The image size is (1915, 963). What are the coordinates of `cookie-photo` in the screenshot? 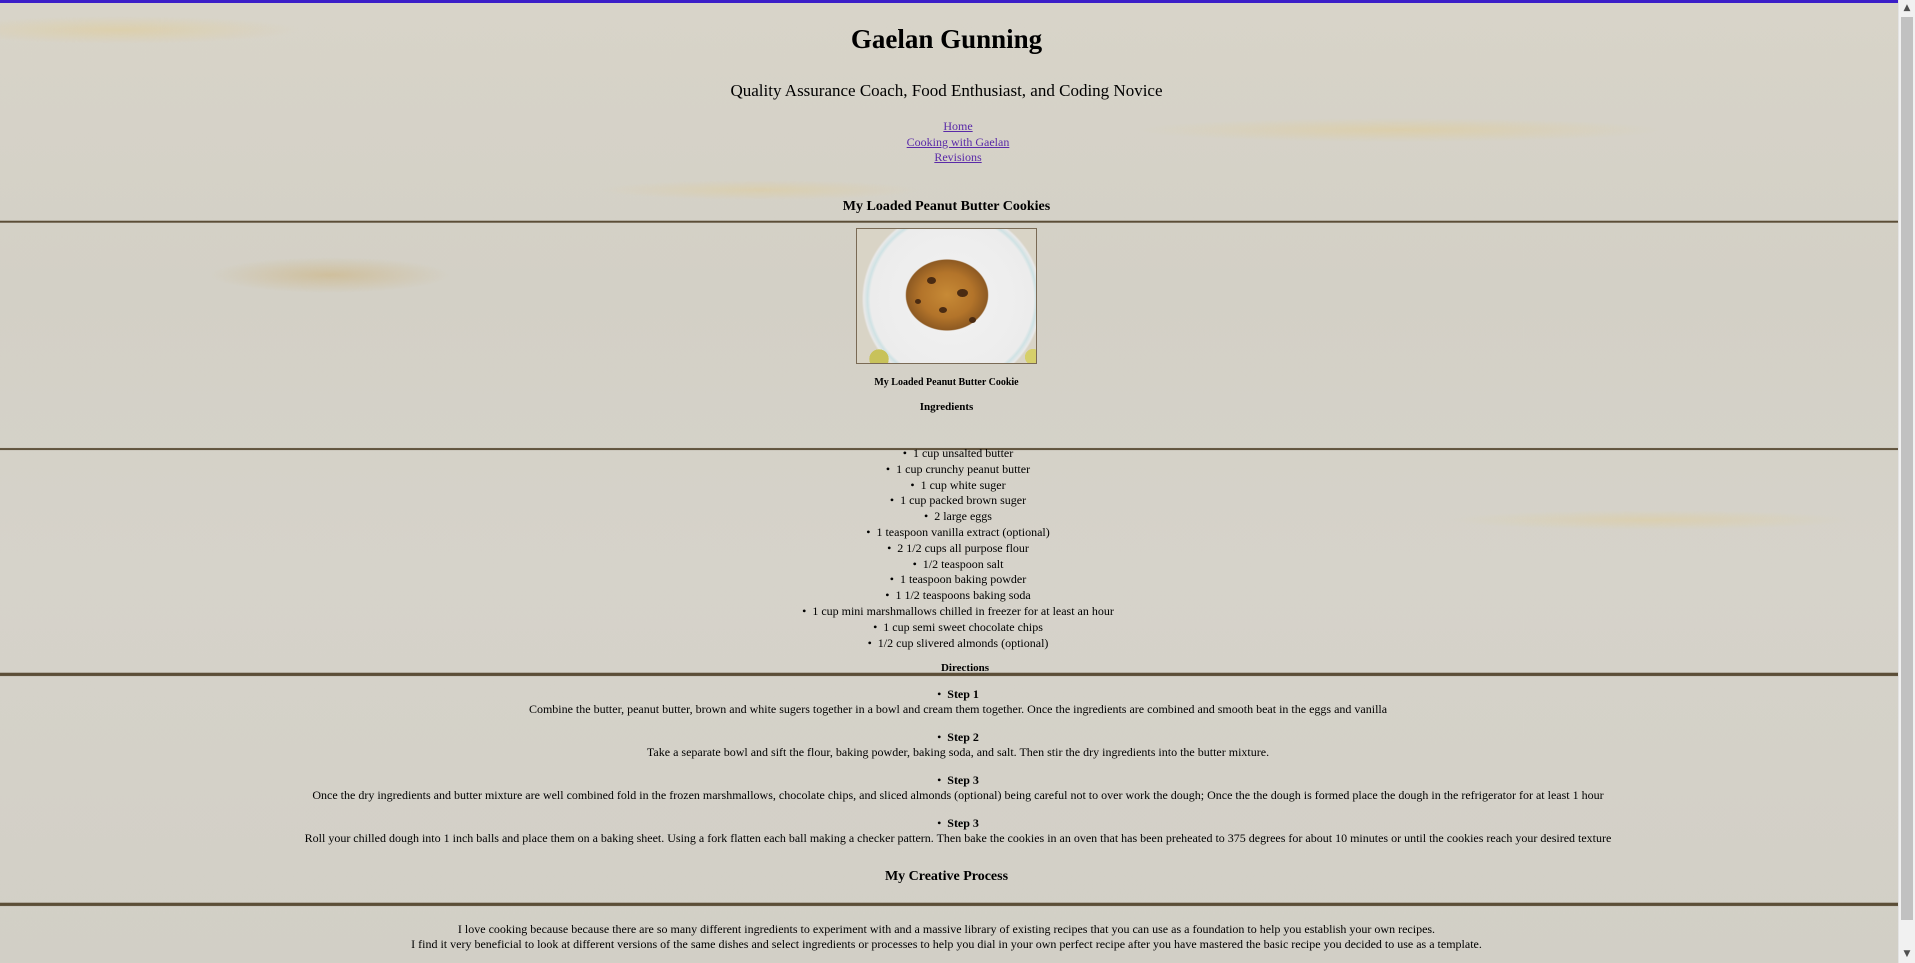 It's located at (946, 296).